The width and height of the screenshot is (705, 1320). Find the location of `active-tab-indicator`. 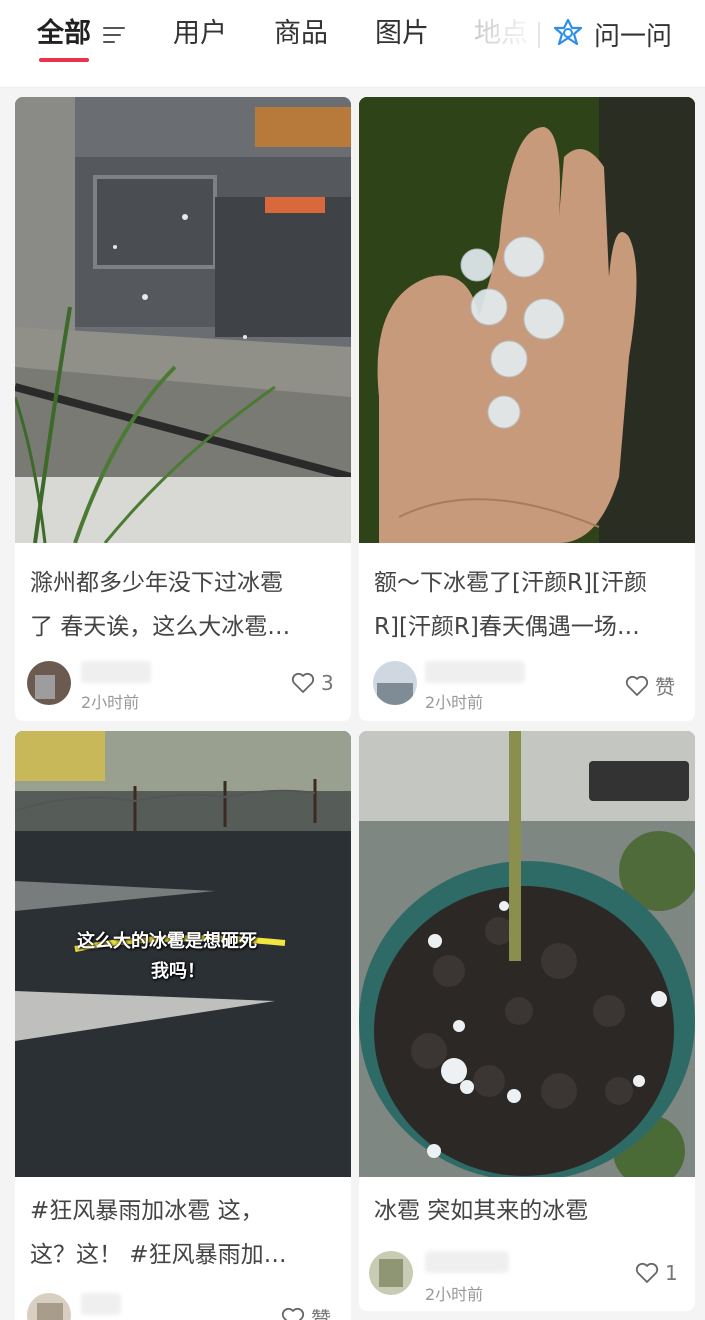

active-tab-indicator is located at coordinates (64, 60).